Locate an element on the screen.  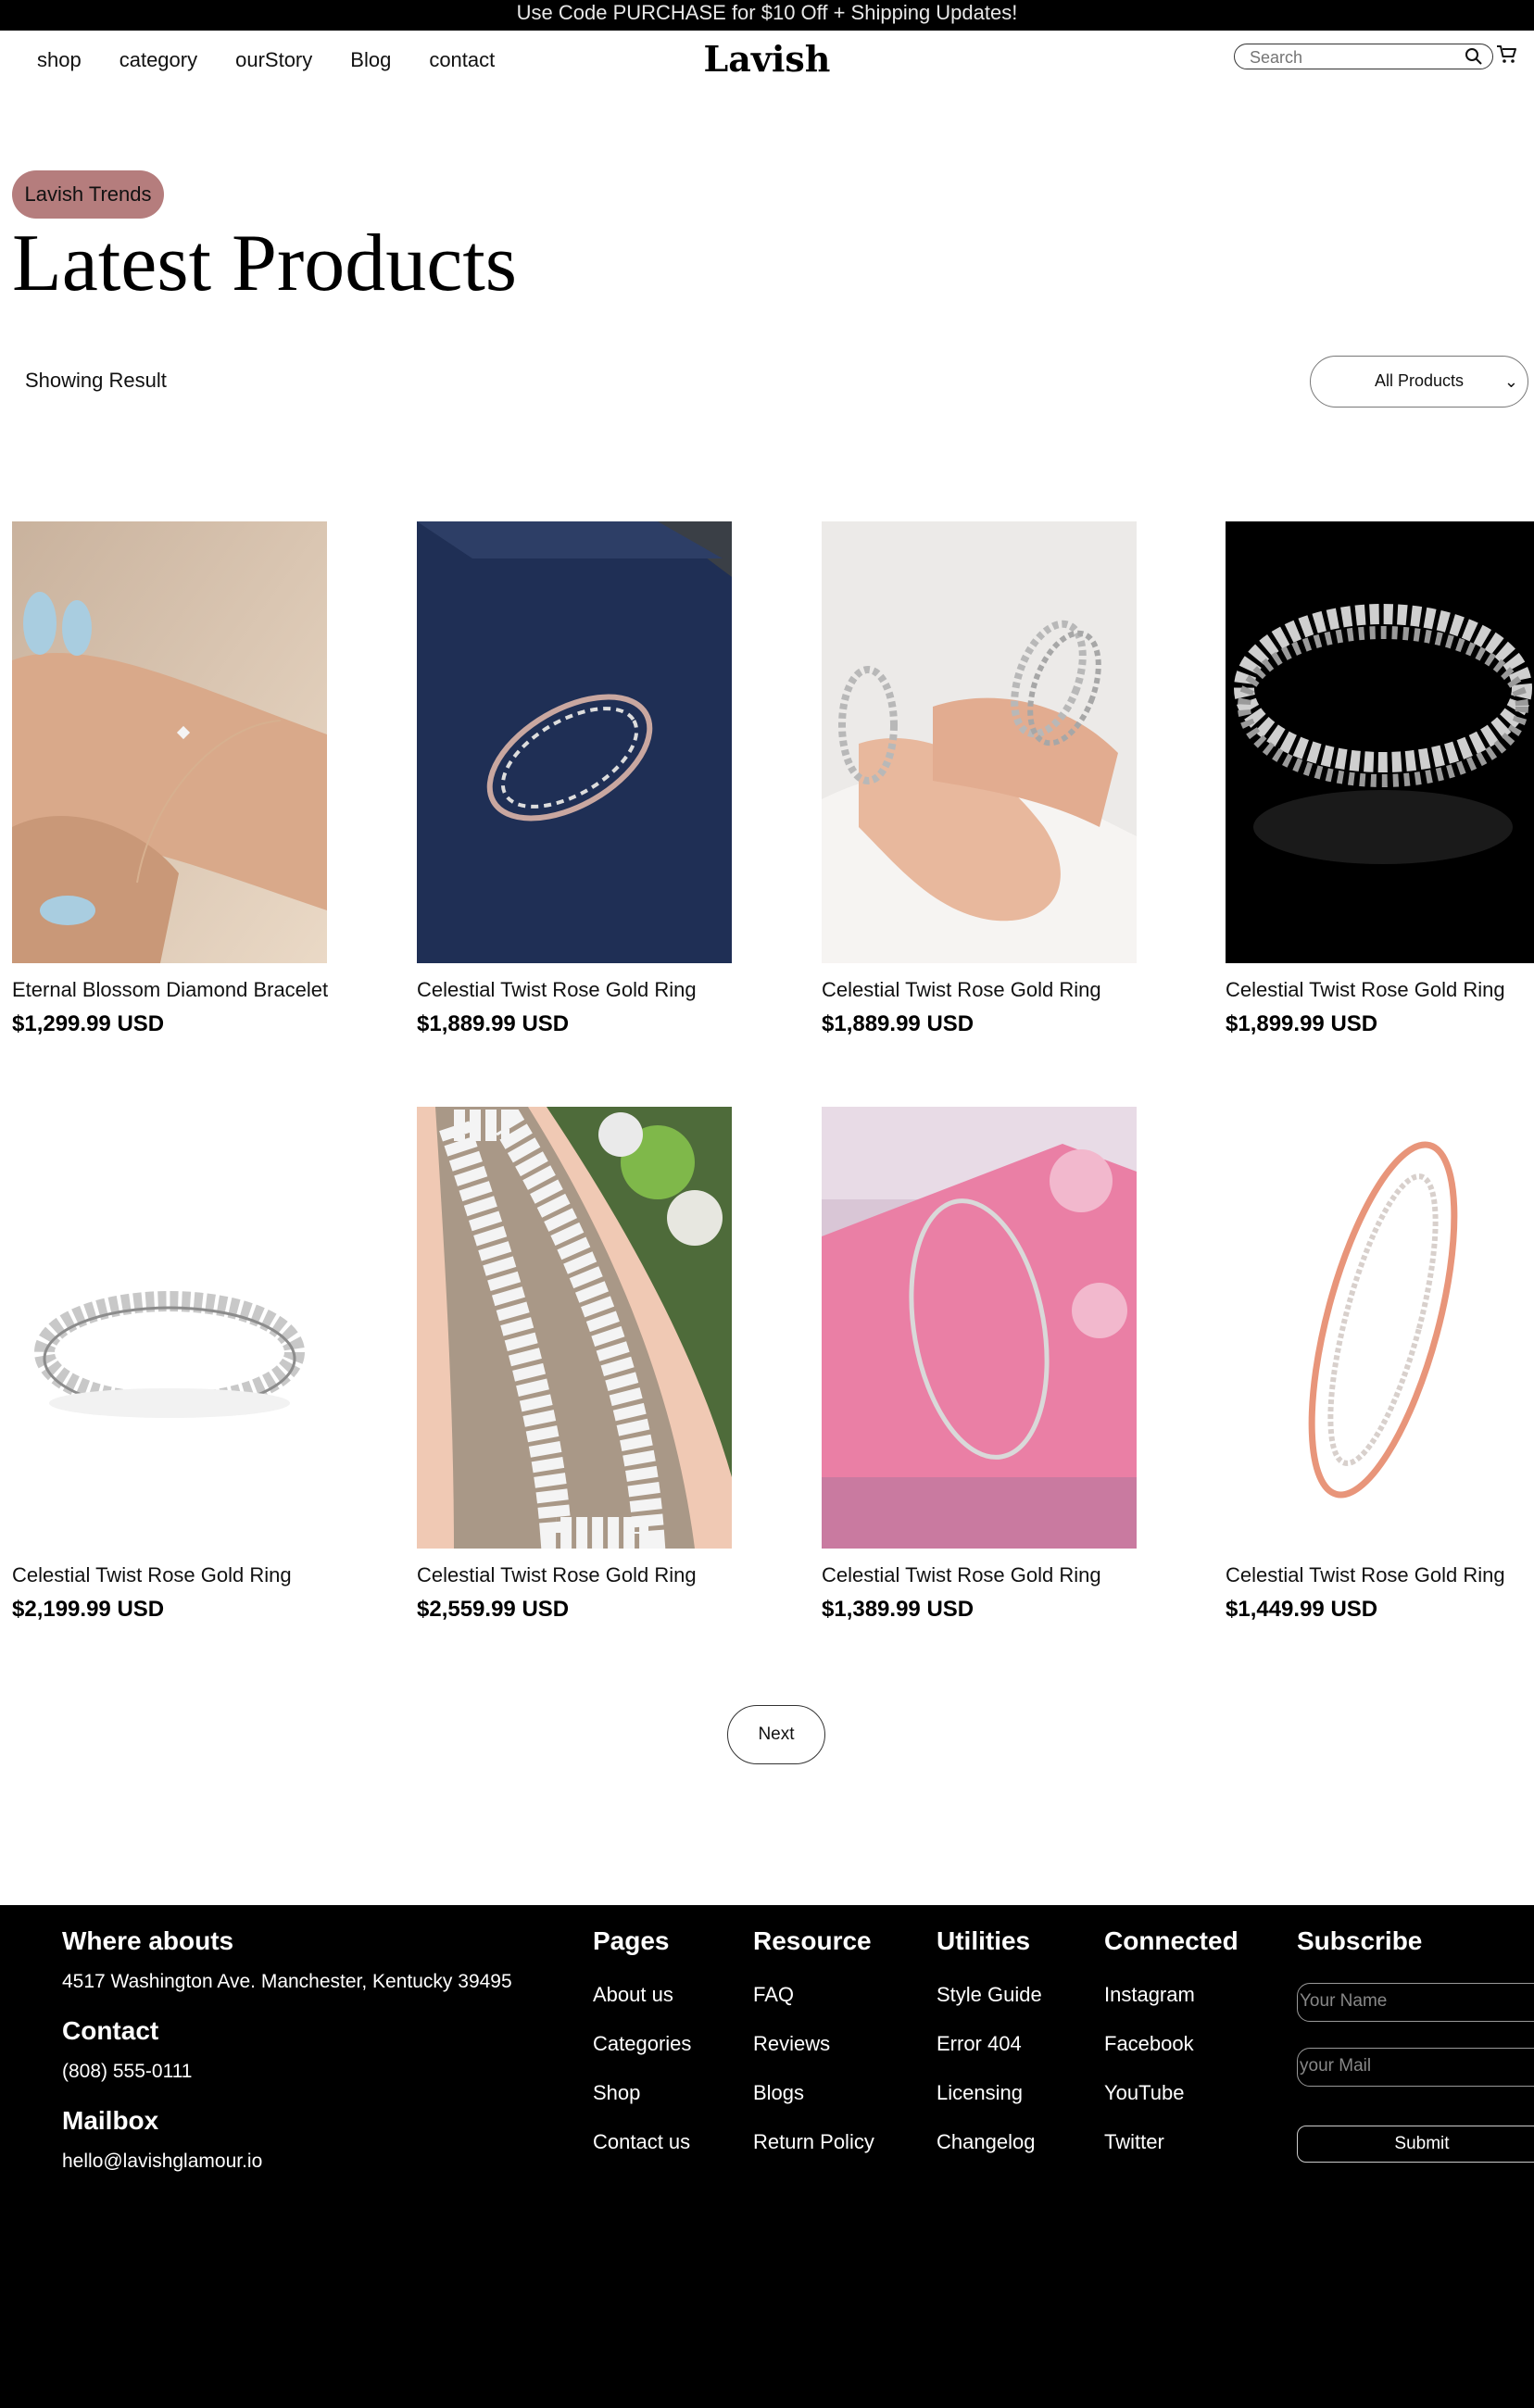
product-price: $1,299.99 USD is located at coordinates (88, 1023).